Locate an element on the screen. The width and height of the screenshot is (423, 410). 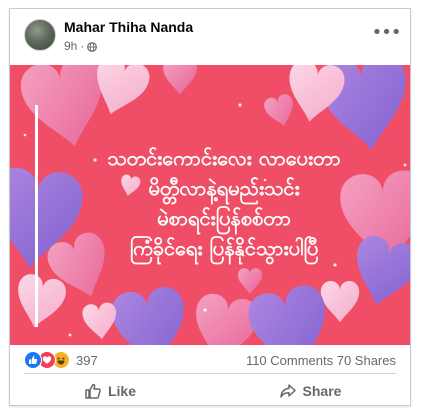
post-actions: Like Share is located at coordinates (210, 391).